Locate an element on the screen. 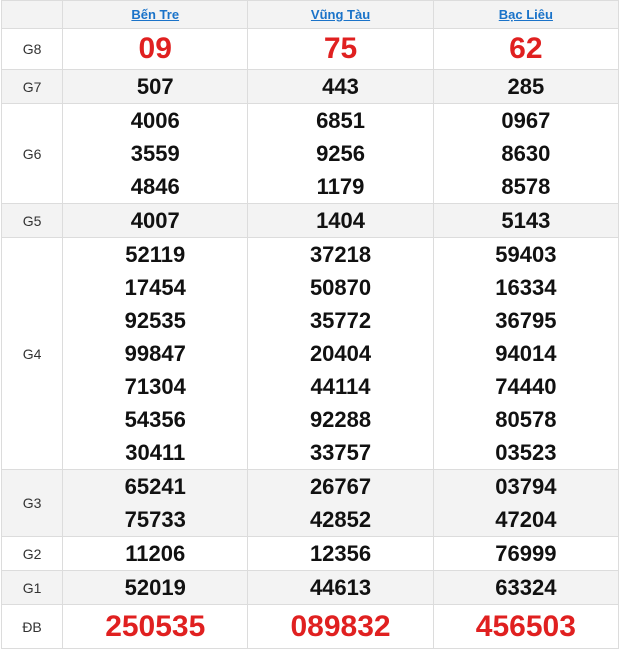 The width and height of the screenshot is (621, 649). prize-number: 75 is located at coordinates (340, 48).